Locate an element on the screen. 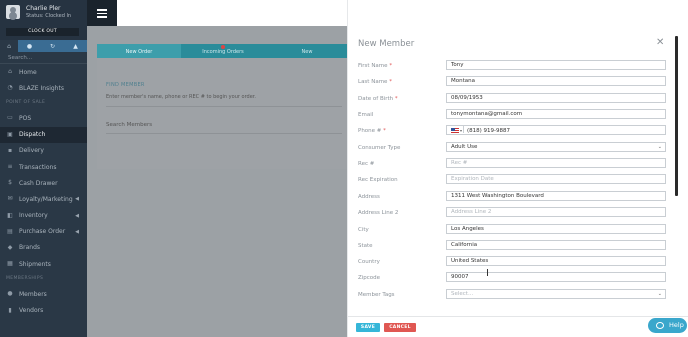 This screenshot has height=337, width=688. field-label: State is located at coordinates (365, 246).